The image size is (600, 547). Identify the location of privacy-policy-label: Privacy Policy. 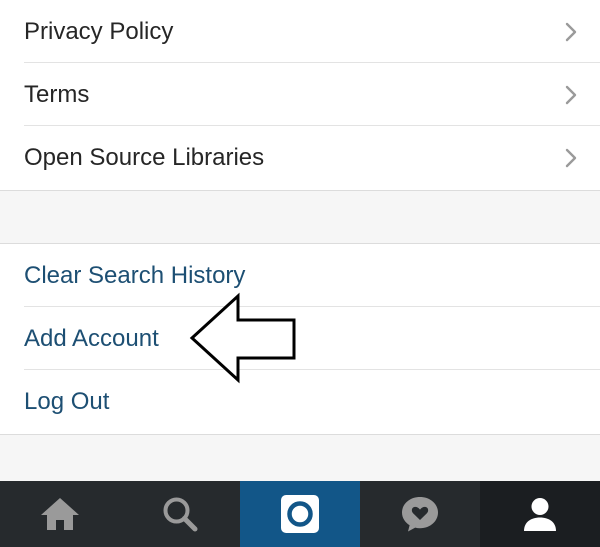
(99, 31).